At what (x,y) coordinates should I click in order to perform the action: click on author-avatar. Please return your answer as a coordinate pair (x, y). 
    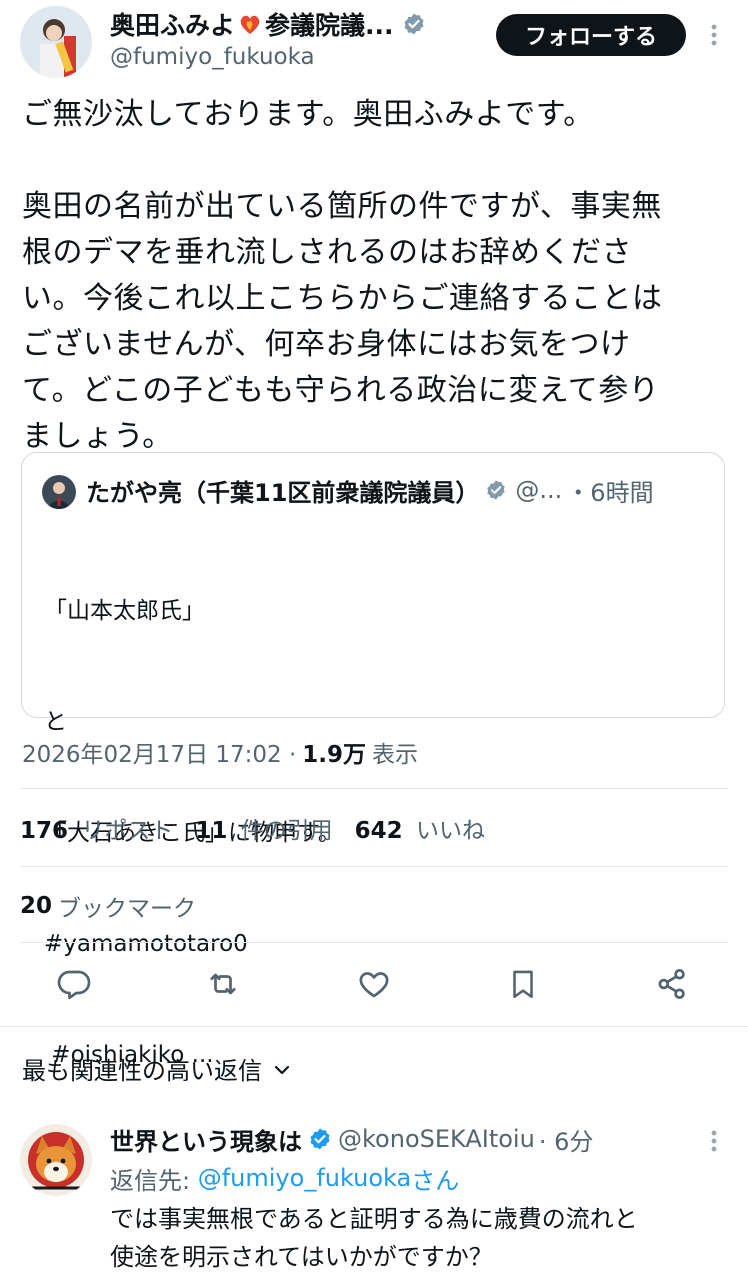
    Looking at the image, I should click on (56, 42).